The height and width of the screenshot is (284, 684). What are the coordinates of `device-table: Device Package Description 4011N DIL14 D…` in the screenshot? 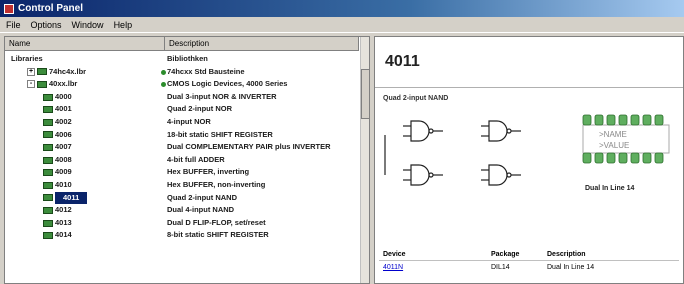 It's located at (529, 261).